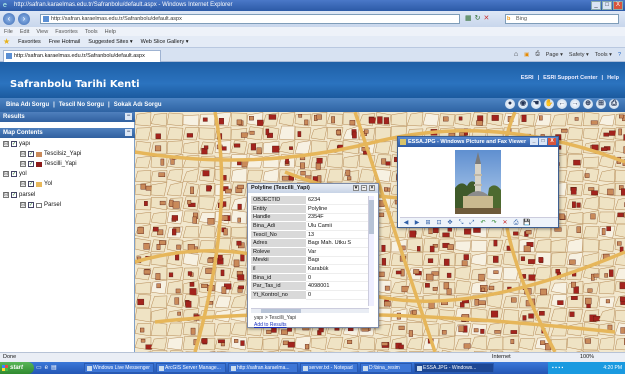 The width and height of the screenshot is (625, 374). I want to click on collapse-map-contents-button: −, so click(128, 132).